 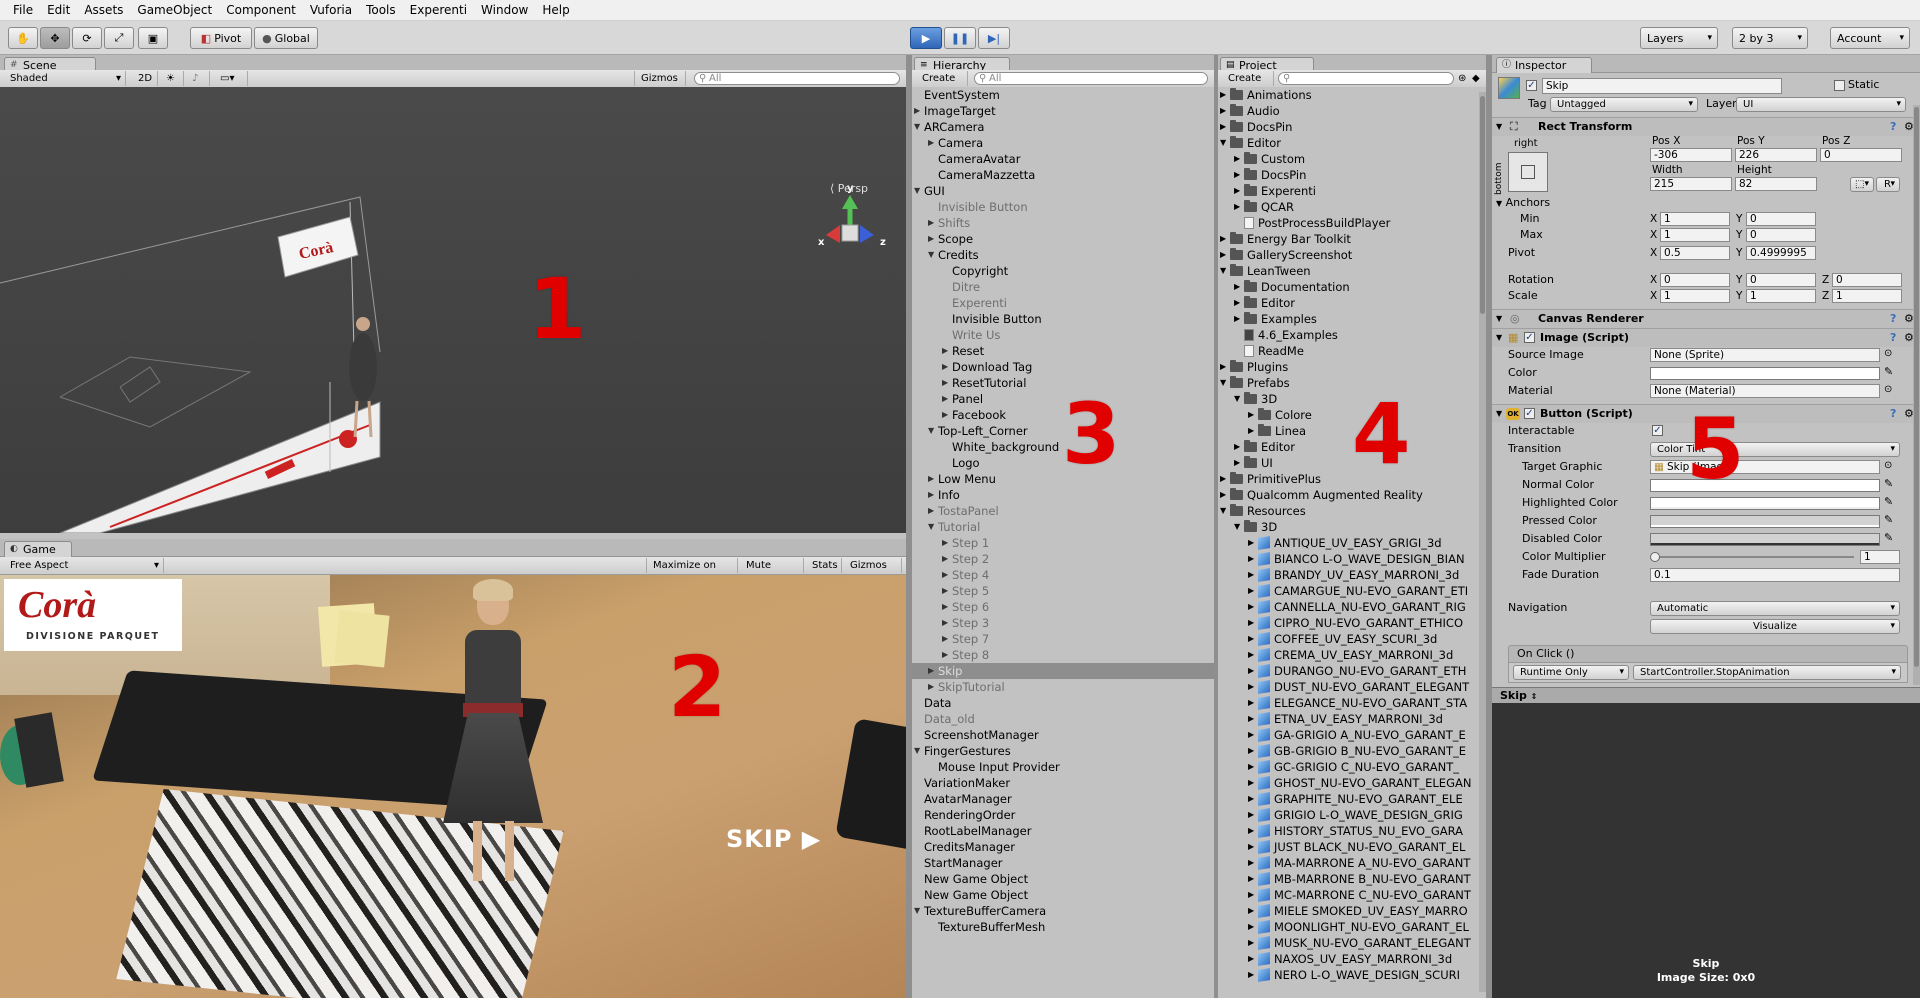 What do you see at coordinates (1482, 205) in the screenshot?
I see `project-scrollbar-thumb` at bounding box center [1482, 205].